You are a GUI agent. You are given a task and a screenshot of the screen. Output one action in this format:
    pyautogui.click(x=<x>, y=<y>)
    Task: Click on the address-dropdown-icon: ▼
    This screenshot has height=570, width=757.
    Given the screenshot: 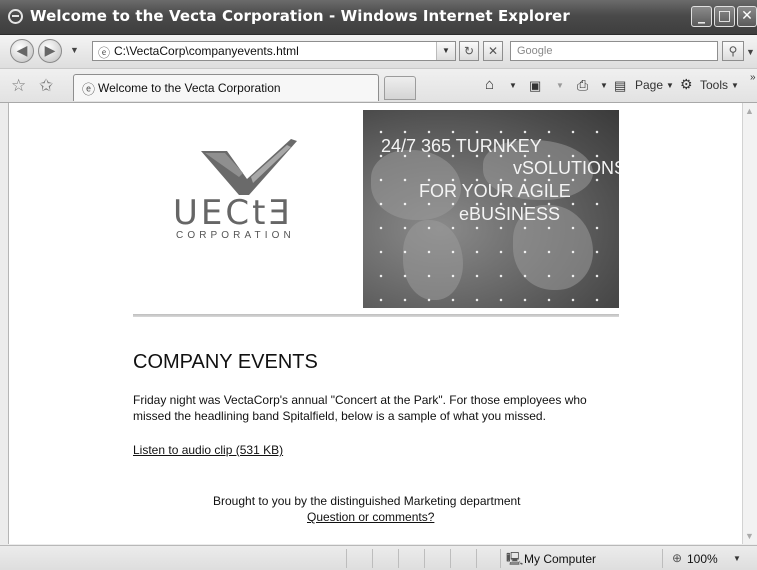 What is the action you would take?
    pyautogui.click(x=445, y=51)
    